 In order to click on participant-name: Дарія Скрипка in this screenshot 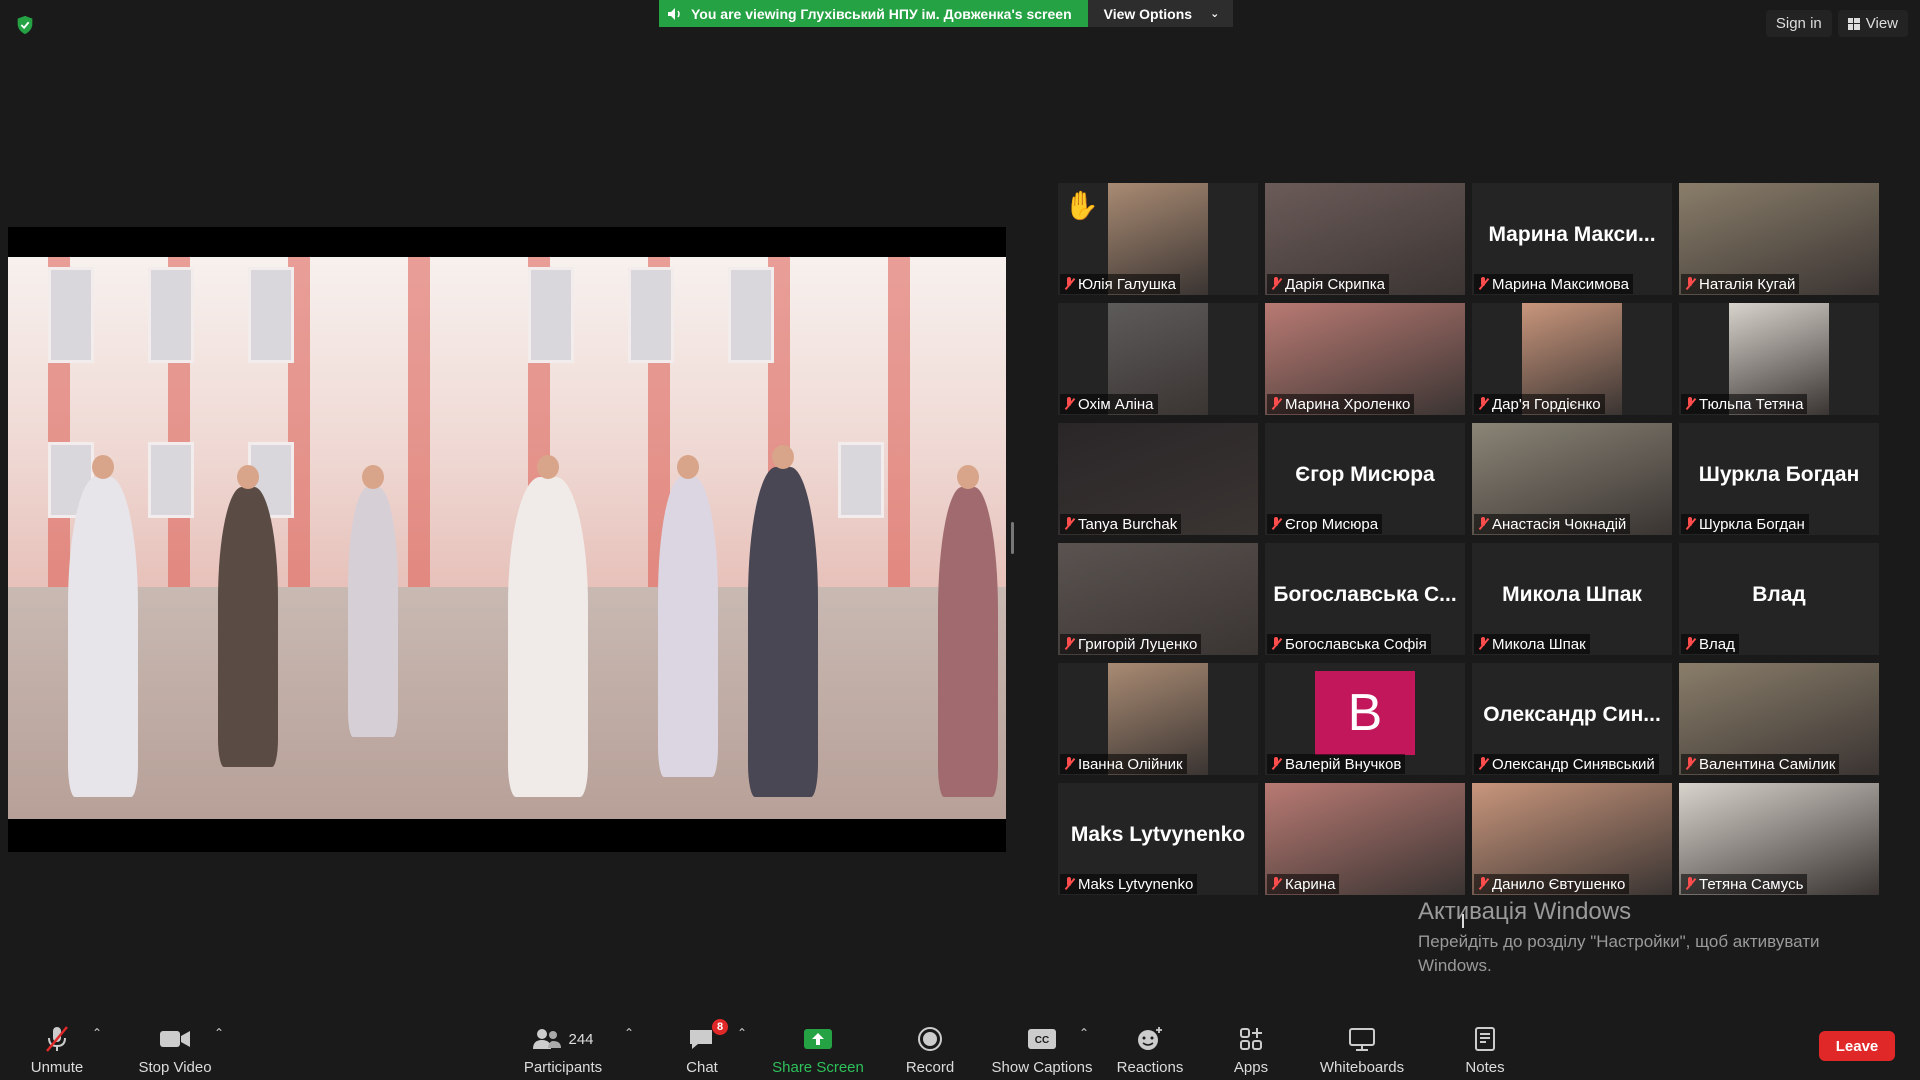, I will do `click(1335, 284)`.